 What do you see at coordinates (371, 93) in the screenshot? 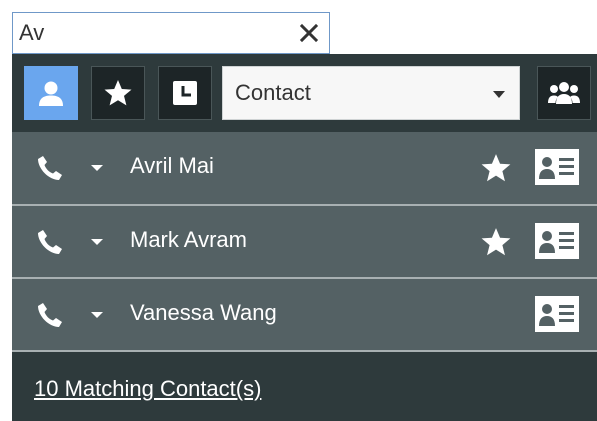
I see `contact-type-select: Contact` at bounding box center [371, 93].